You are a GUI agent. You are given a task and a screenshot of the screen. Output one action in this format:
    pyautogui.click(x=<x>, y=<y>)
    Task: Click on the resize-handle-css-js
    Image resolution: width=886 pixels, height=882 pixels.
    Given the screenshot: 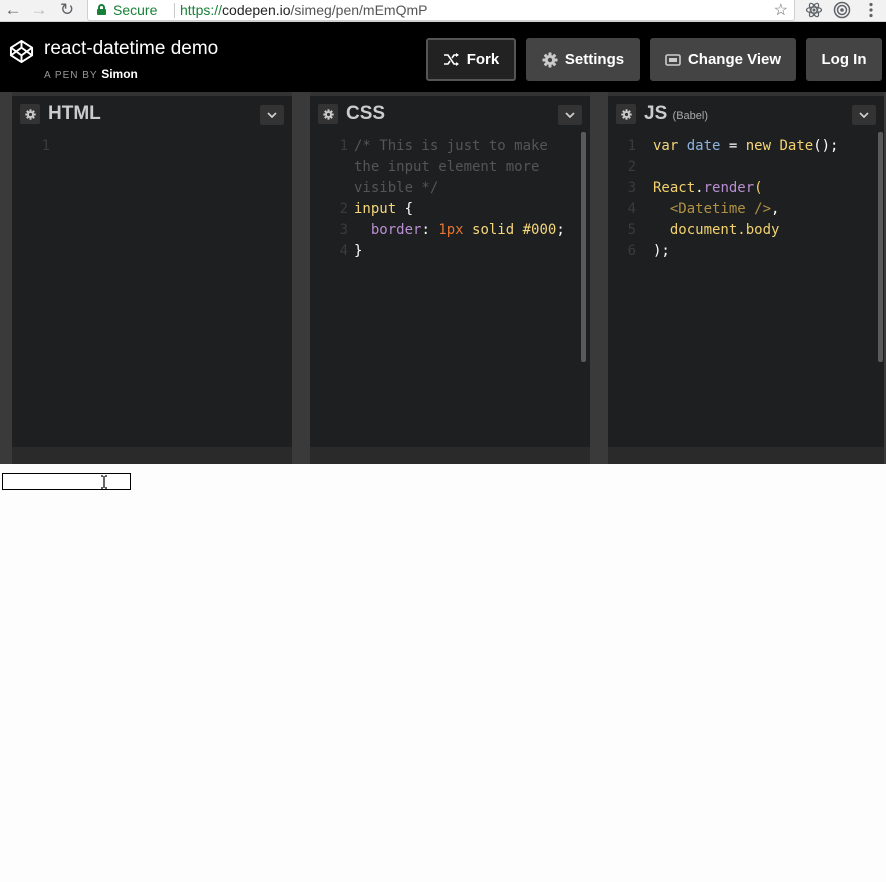 What is the action you would take?
    pyautogui.click(x=599, y=278)
    